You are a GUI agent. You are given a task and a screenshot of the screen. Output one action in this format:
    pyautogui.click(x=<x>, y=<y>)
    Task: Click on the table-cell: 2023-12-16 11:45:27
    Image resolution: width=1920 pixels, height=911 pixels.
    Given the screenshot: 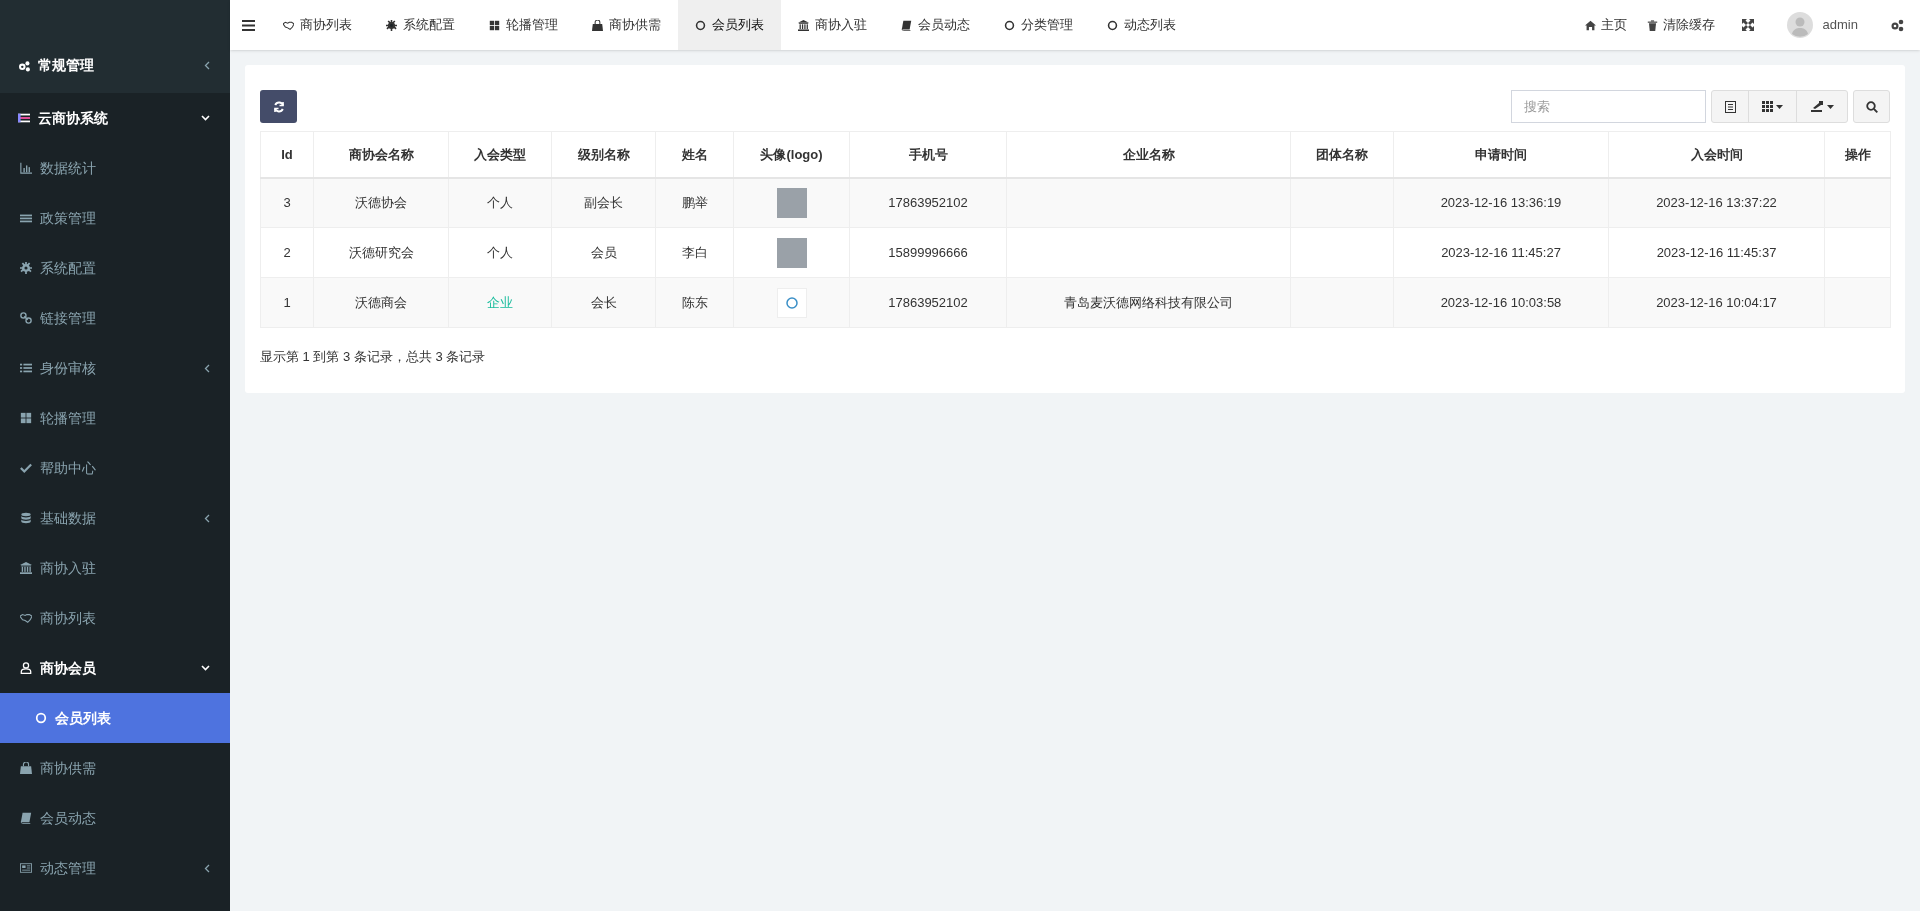 What is the action you would take?
    pyautogui.click(x=1501, y=252)
    